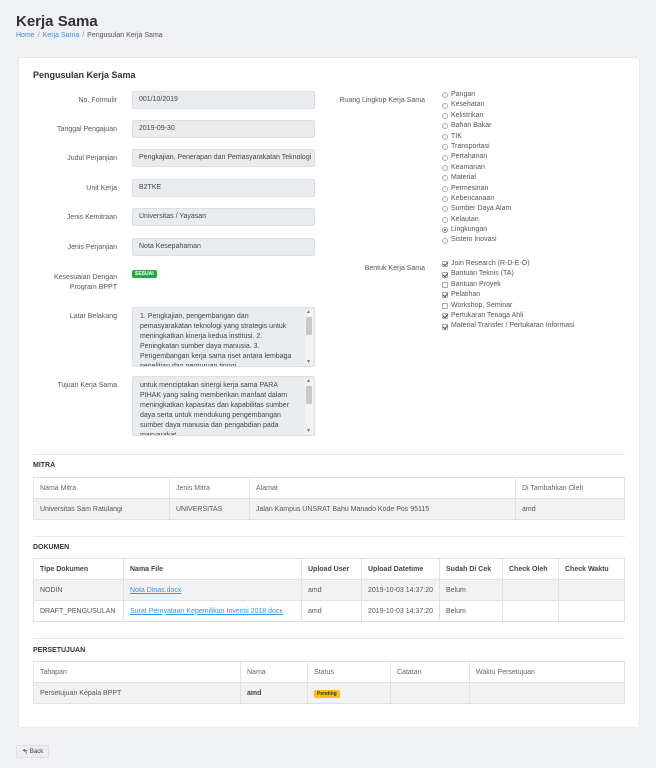 This screenshot has height=768, width=656. I want to click on check-workshop: Workshop, Seminar, so click(508, 306).